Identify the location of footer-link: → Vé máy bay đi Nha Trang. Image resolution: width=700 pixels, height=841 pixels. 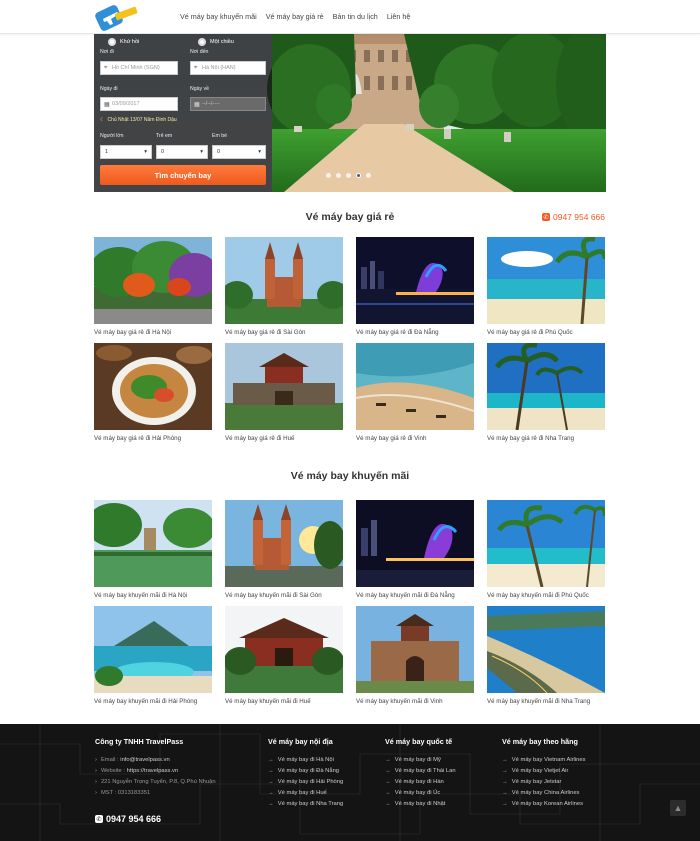
(305, 804).